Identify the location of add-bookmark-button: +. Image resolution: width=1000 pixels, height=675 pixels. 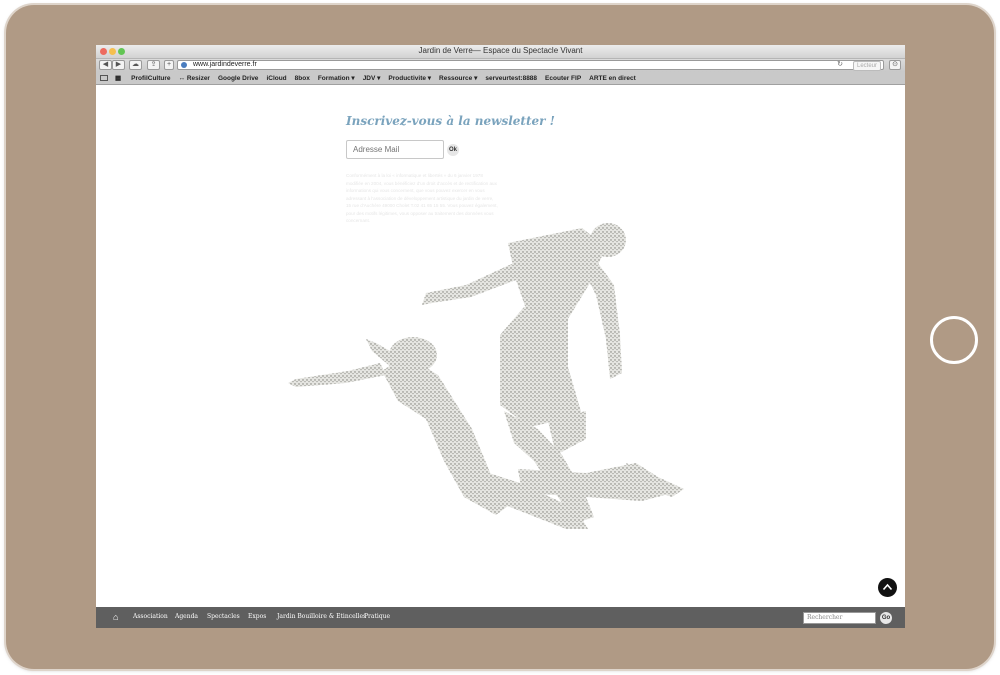
(169, 65).